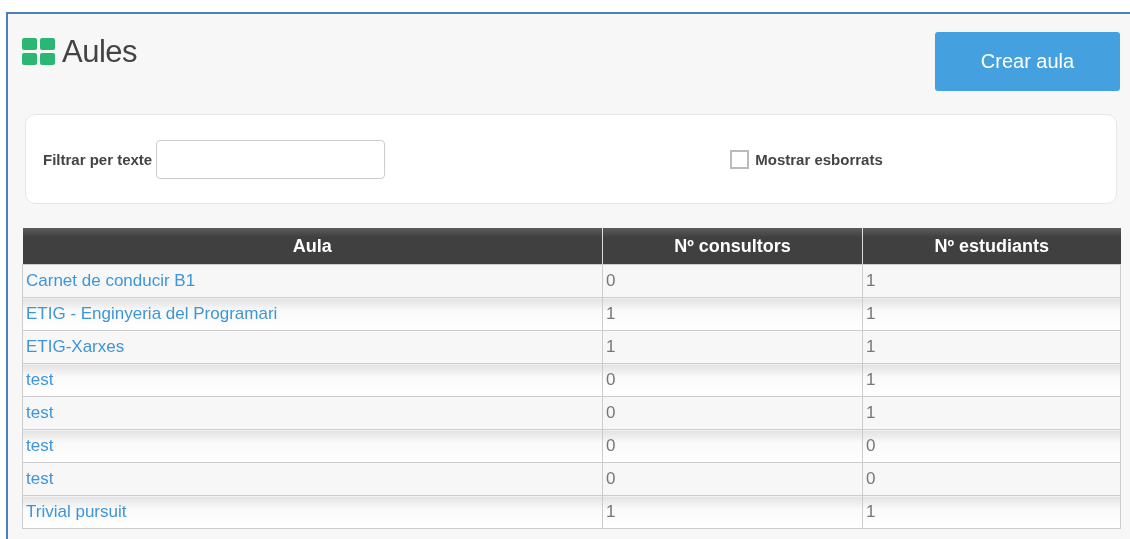 This screenshot has width=1130, height=539. Describe the element at coordinates (740, 159) in the screenshot. I see `checkbox` at that location.